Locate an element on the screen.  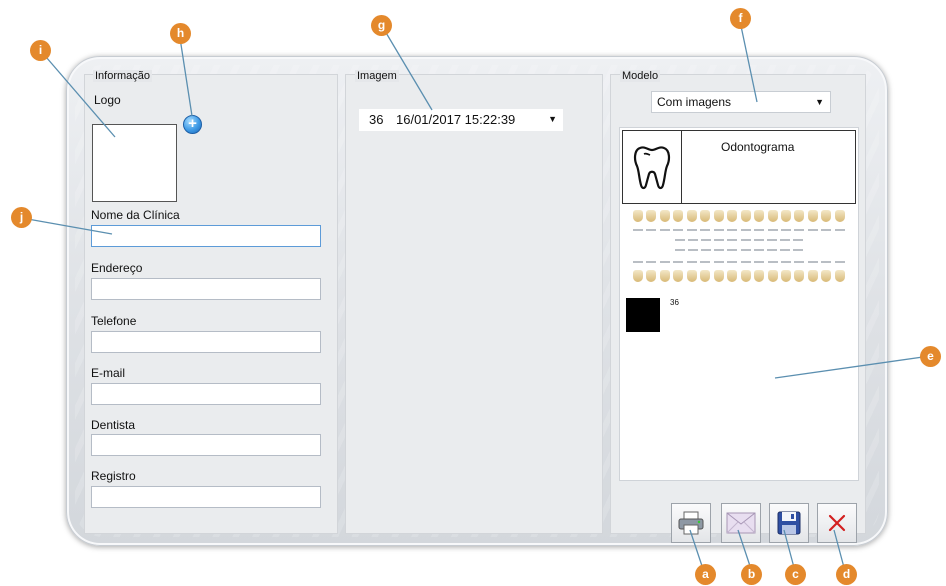
lower-teeth-row is located at coordinates (739, 276).